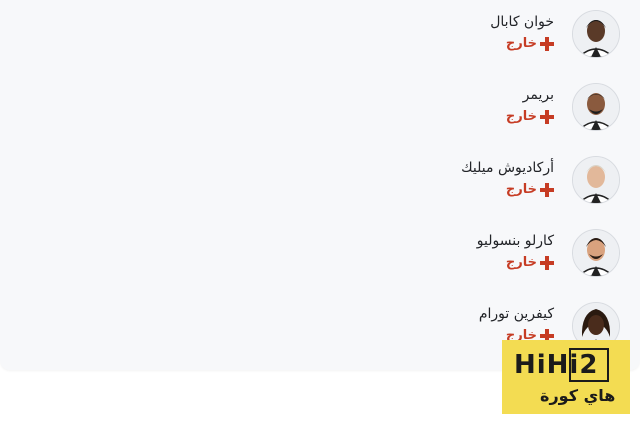  I want to click on player-info: بريمر خارج, so click(530, 106).